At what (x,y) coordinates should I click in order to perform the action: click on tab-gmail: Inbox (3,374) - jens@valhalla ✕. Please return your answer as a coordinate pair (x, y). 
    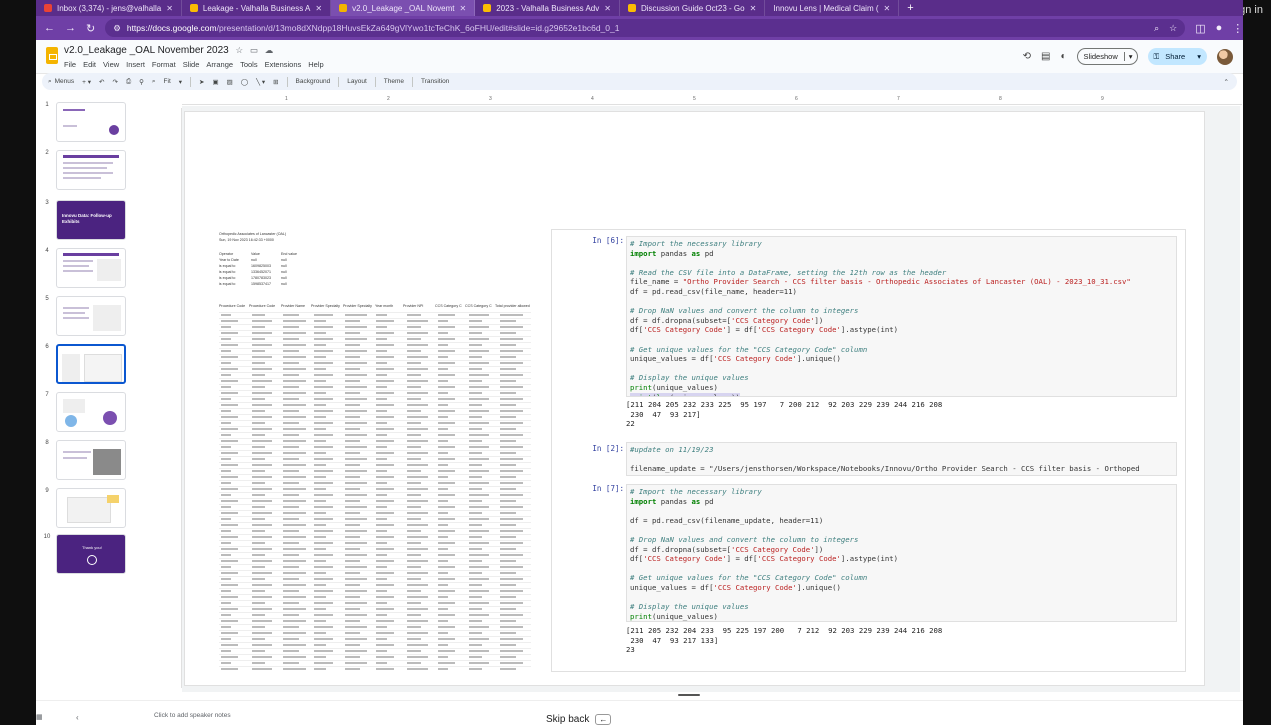
    Looking at the image, I should click on (109, 8).